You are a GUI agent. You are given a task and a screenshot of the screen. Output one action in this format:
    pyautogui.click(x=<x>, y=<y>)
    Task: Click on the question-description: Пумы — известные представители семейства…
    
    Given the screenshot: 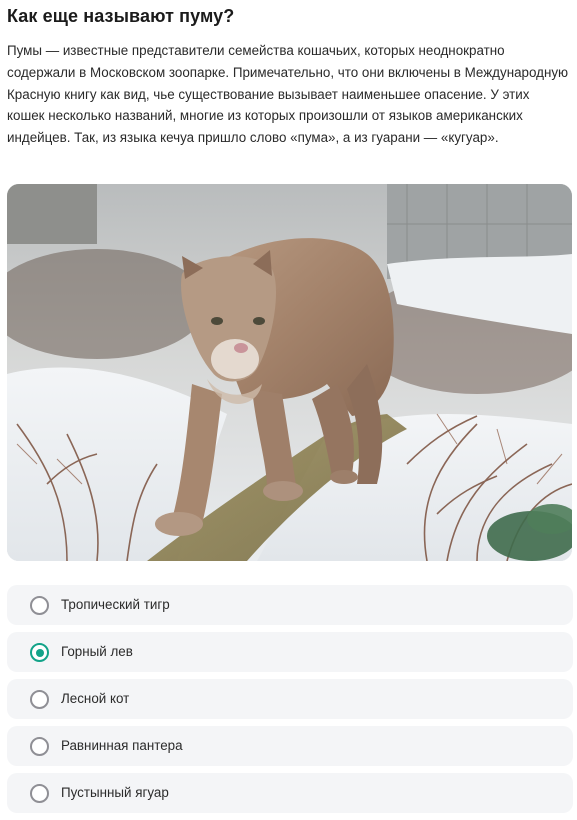 What is the action you would take?
    pyautogui.click(x=288, y=94)
    